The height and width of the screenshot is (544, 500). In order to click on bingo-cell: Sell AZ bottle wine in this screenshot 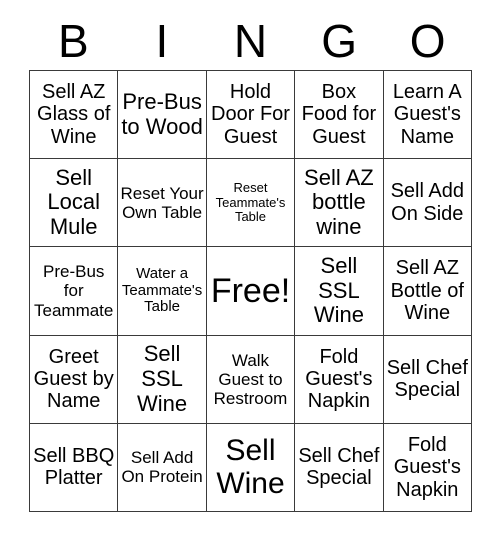, I will do `click(339, 203)`.